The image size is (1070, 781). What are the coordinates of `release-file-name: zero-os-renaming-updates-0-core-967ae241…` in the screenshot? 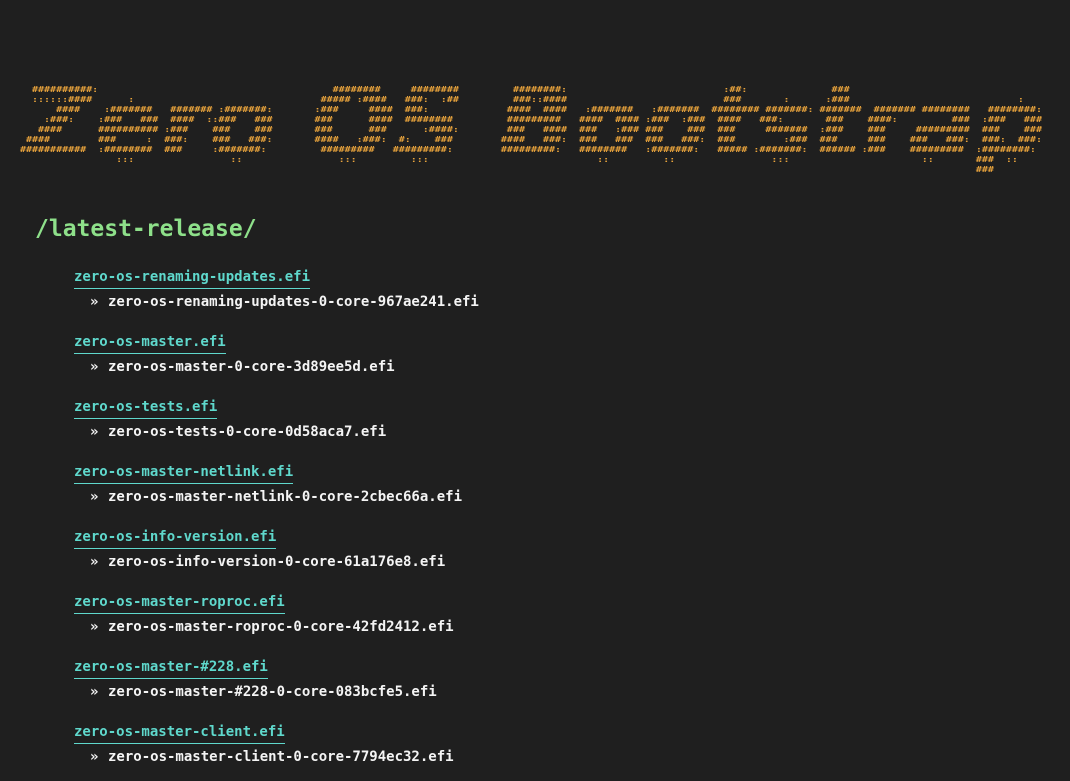 It's located at (293, 302).